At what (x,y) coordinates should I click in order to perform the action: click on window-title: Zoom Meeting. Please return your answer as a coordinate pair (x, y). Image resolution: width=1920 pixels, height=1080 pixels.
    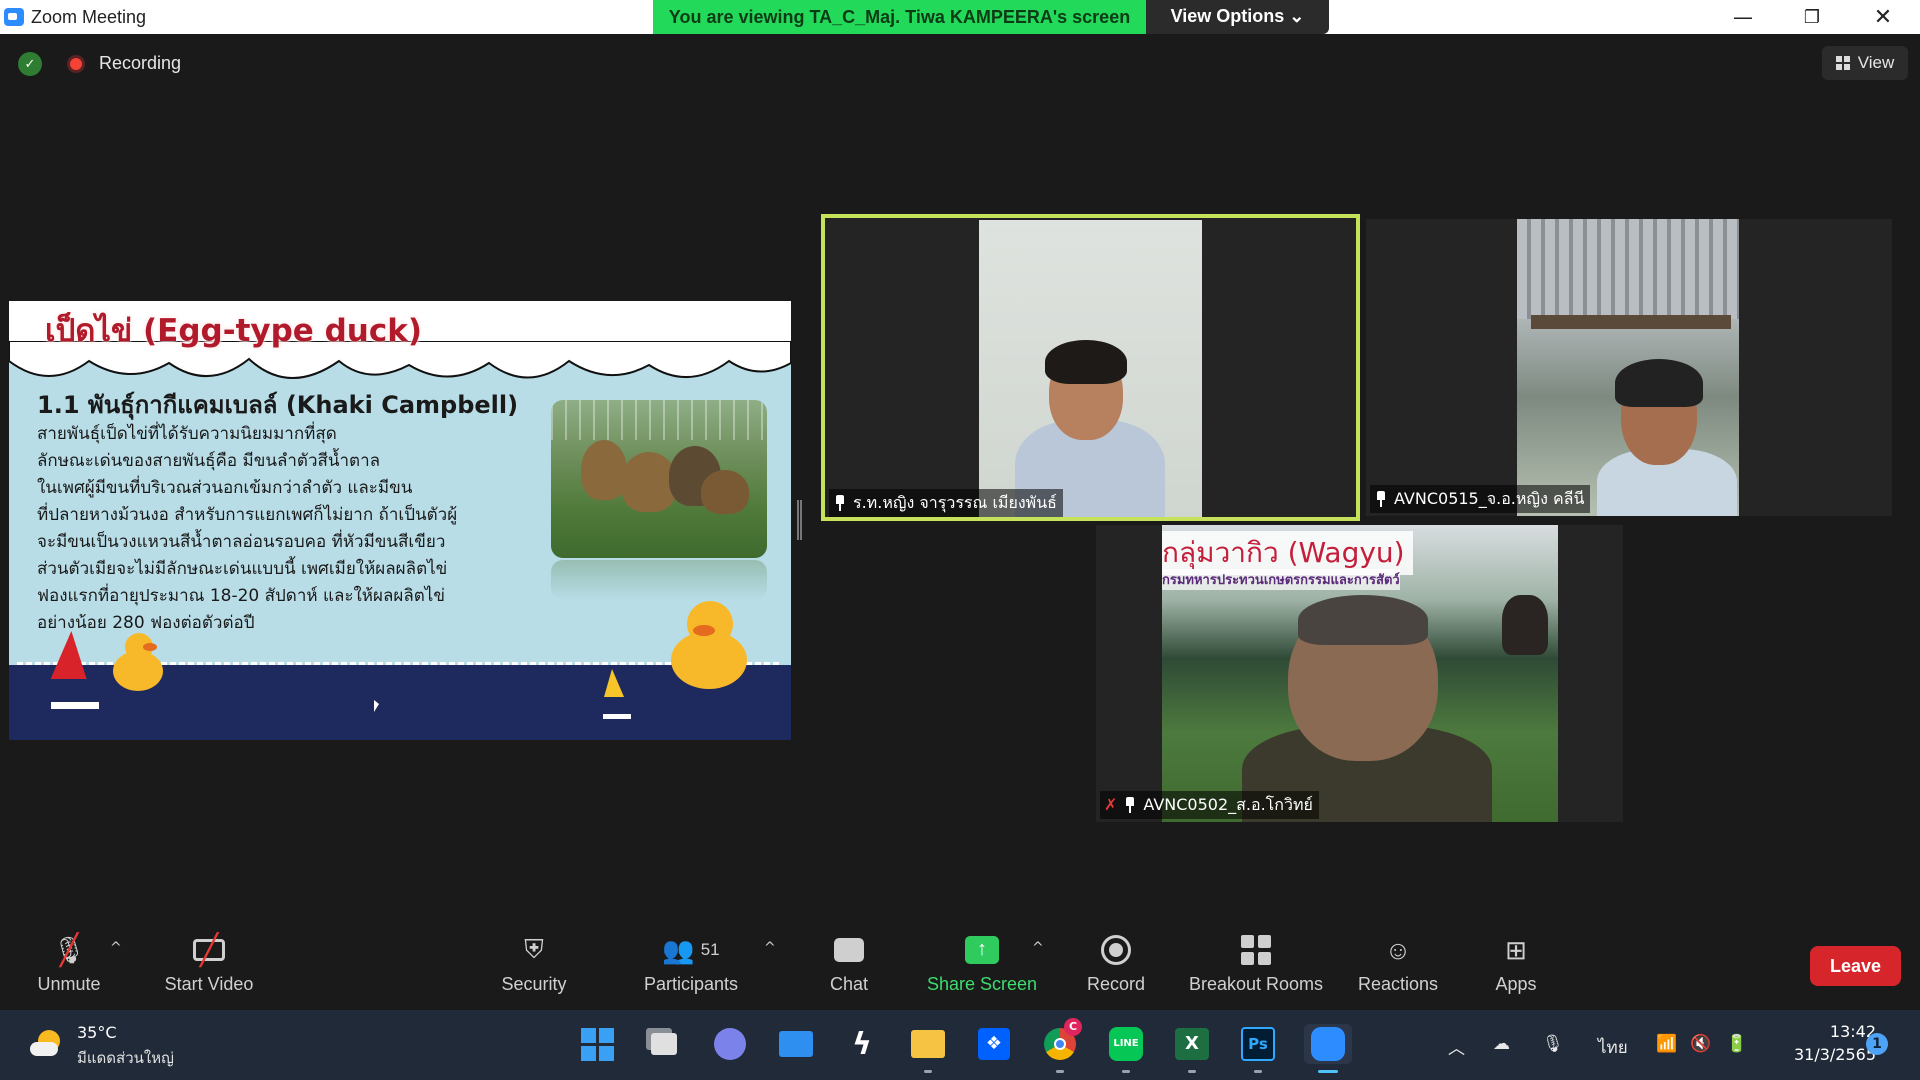
    Looking at the image, I should click on (89, 17).